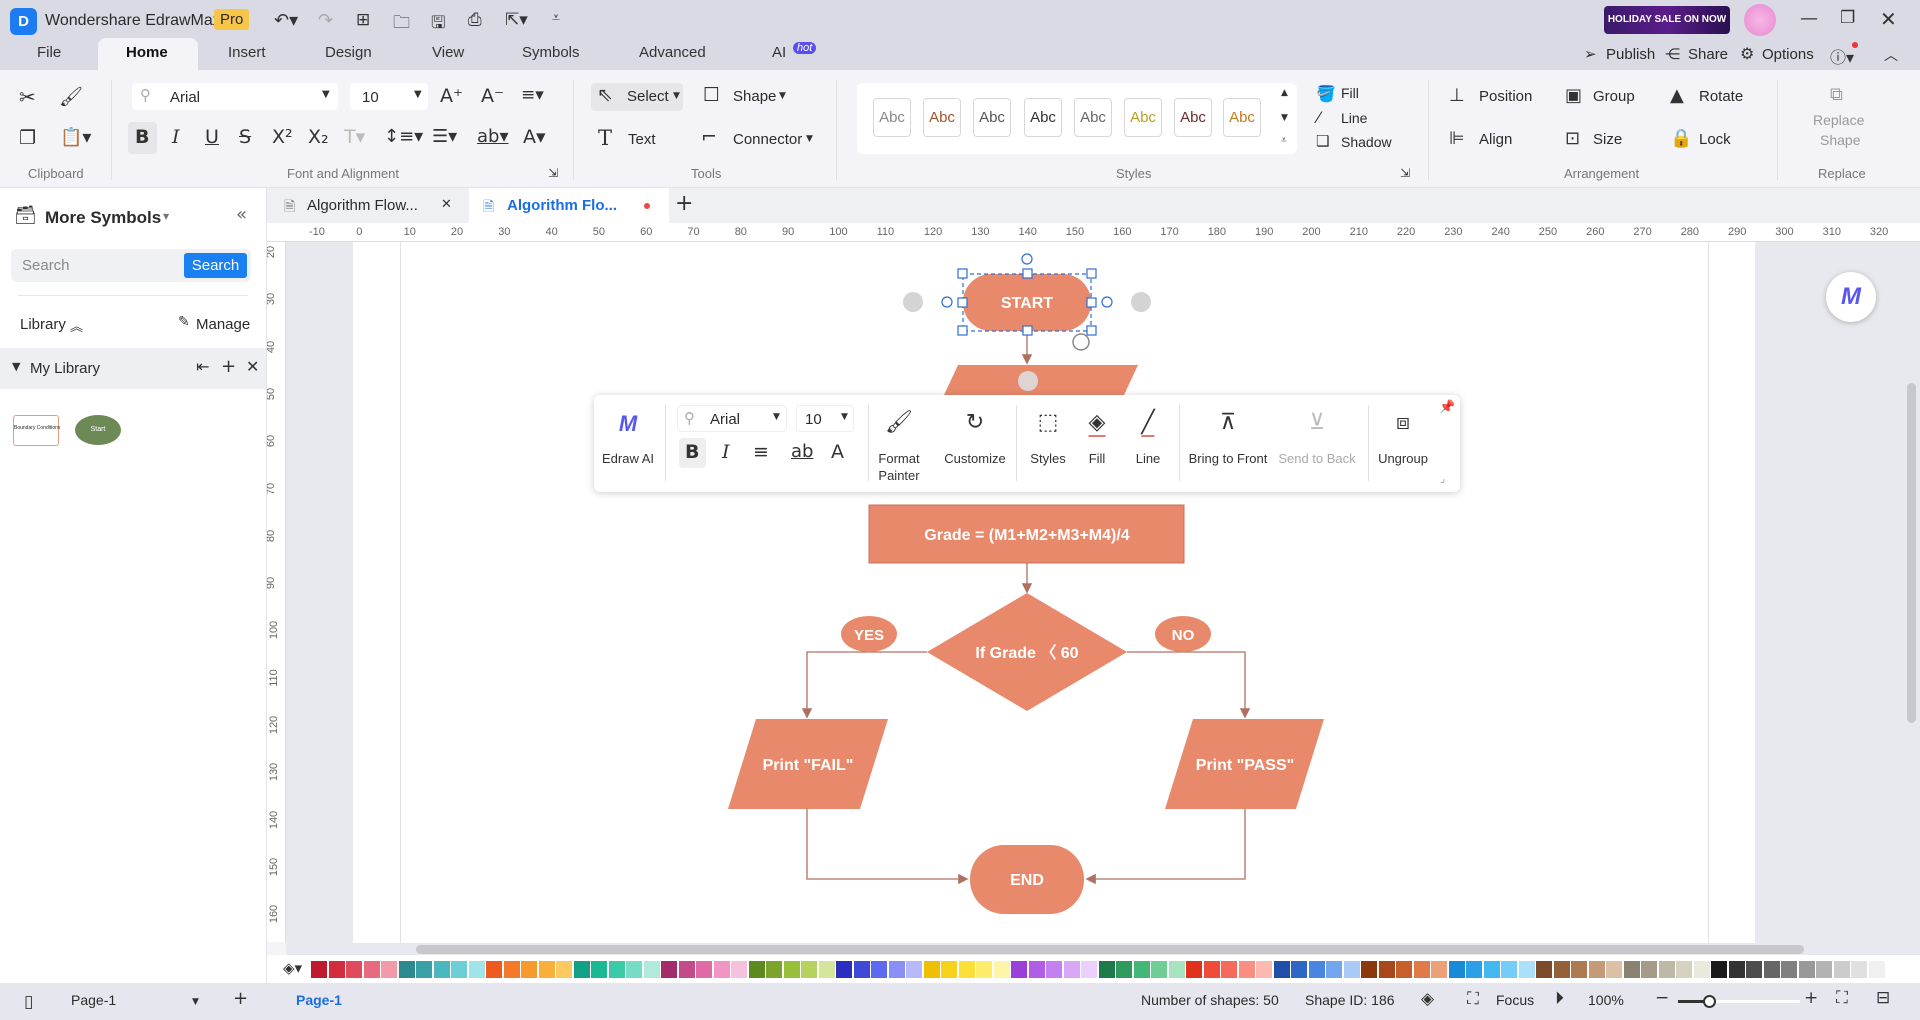 The height and width of the screenshot is (1020, 1920). I want to click on page-panel-icon: ▯, so click(28, 1002).